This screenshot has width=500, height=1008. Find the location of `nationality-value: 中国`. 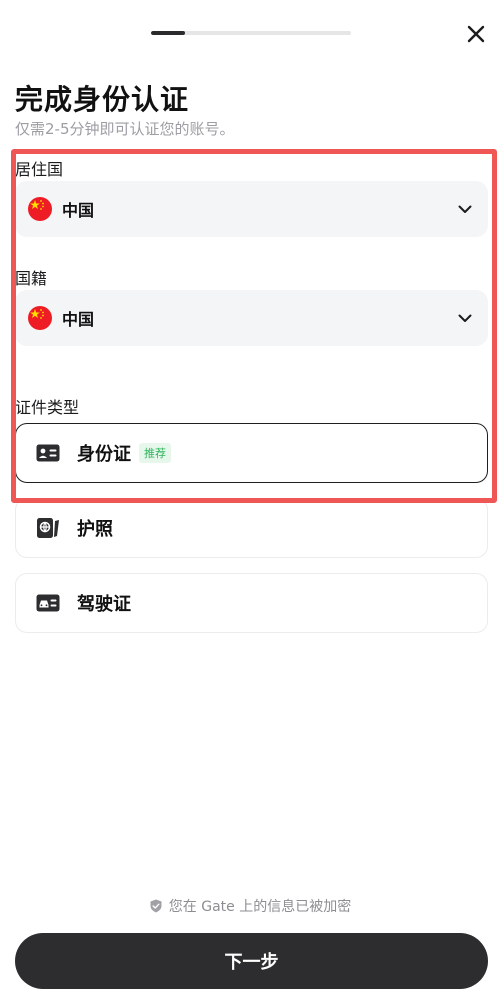

nationality-value: 中国 is located at coordinates (78, 319).